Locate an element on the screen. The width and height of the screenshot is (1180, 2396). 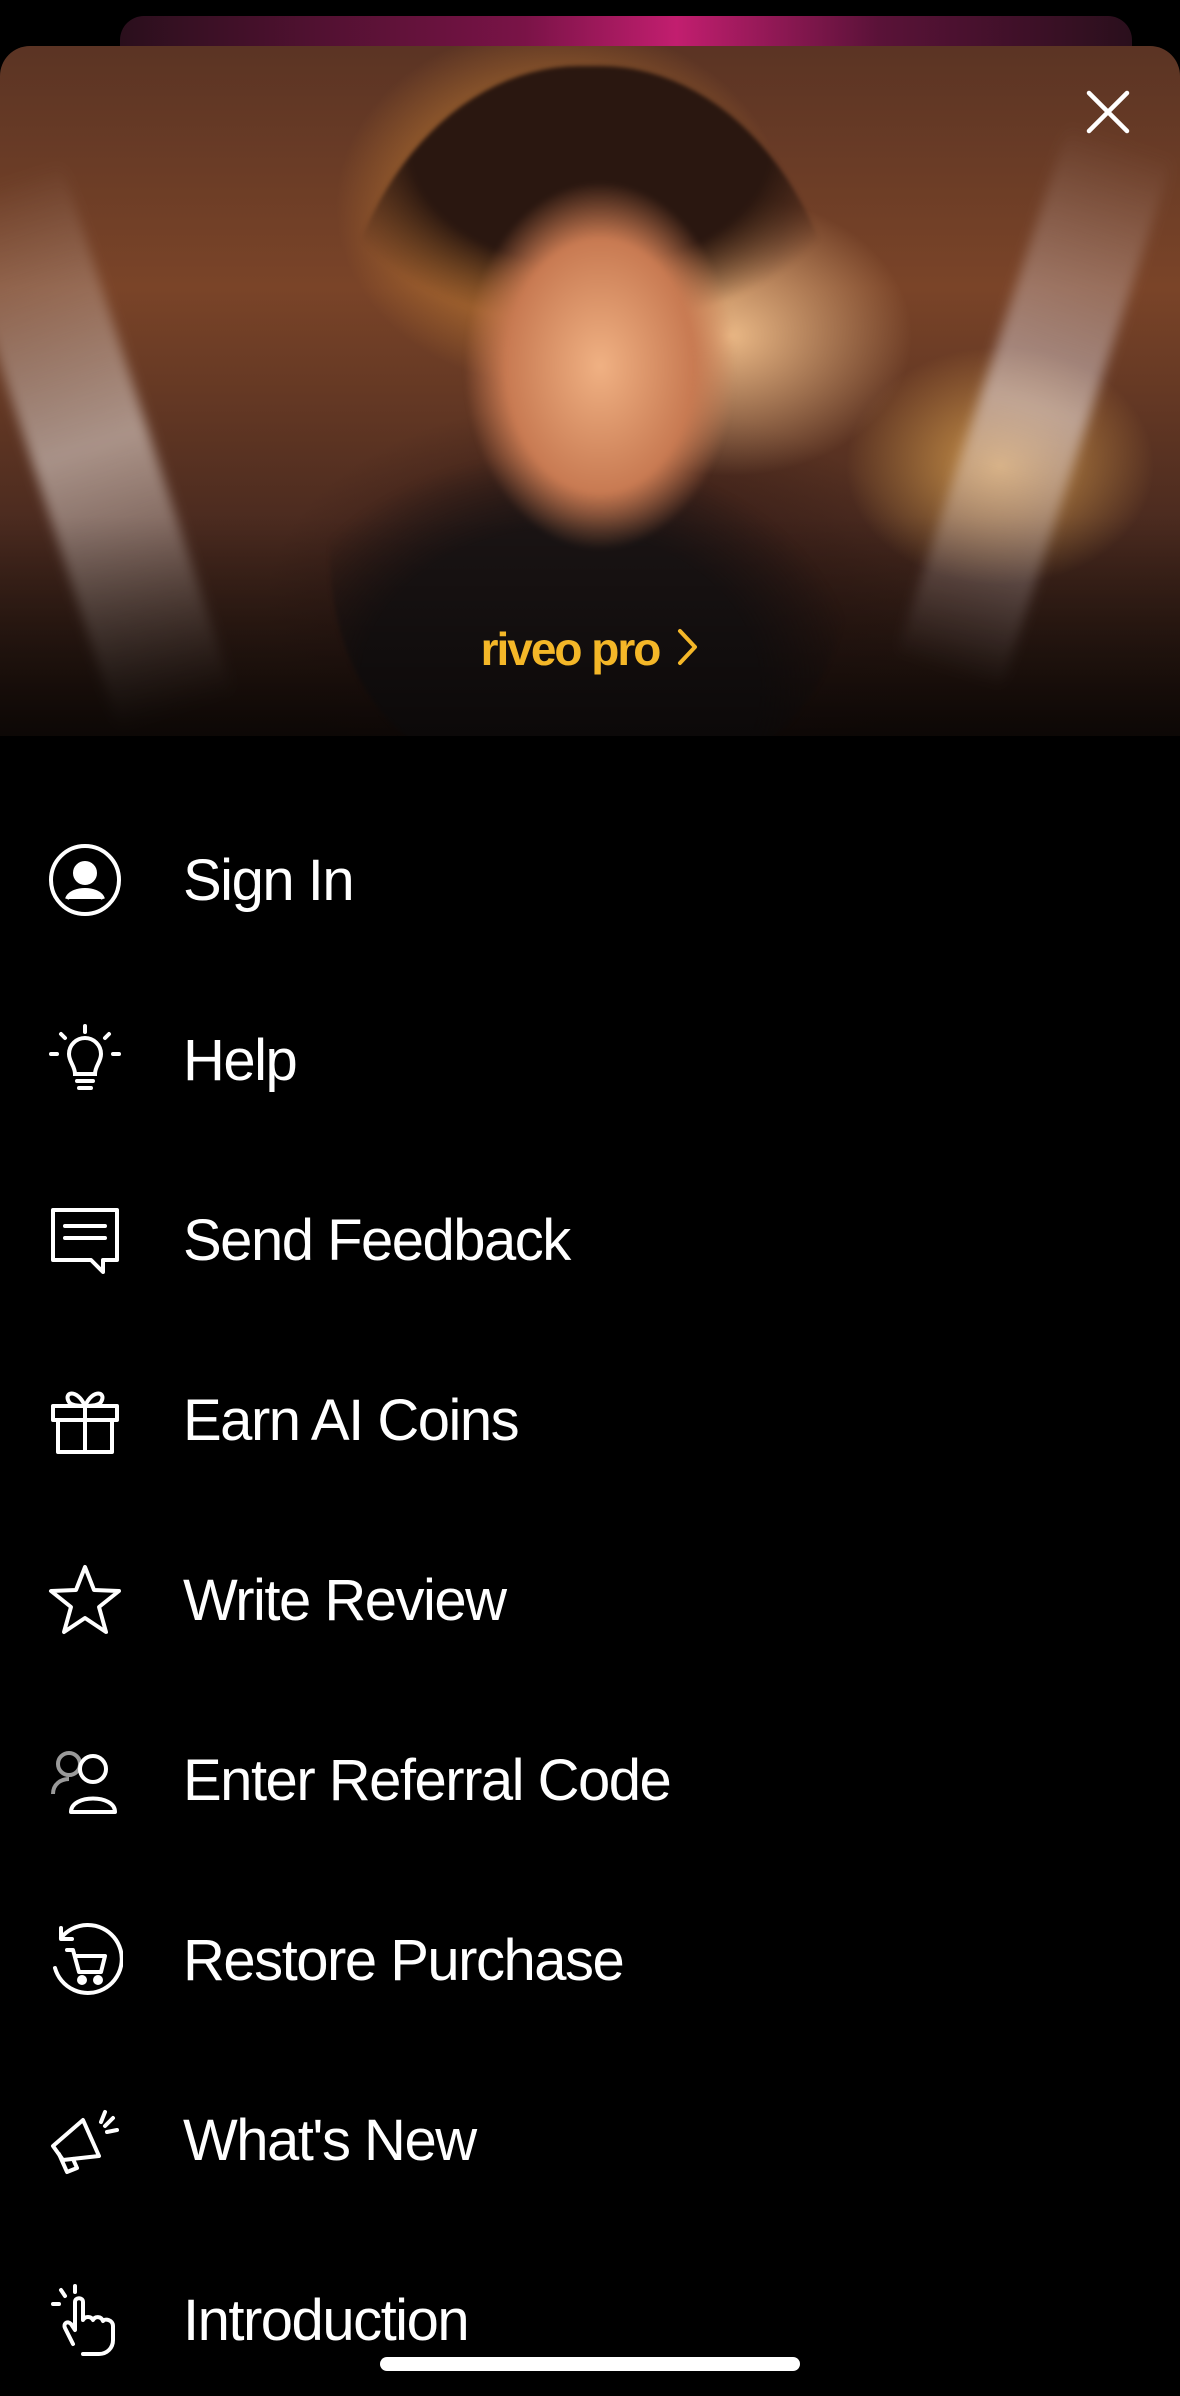
menu-item-help: Help is located at coordinates (590, 1060).